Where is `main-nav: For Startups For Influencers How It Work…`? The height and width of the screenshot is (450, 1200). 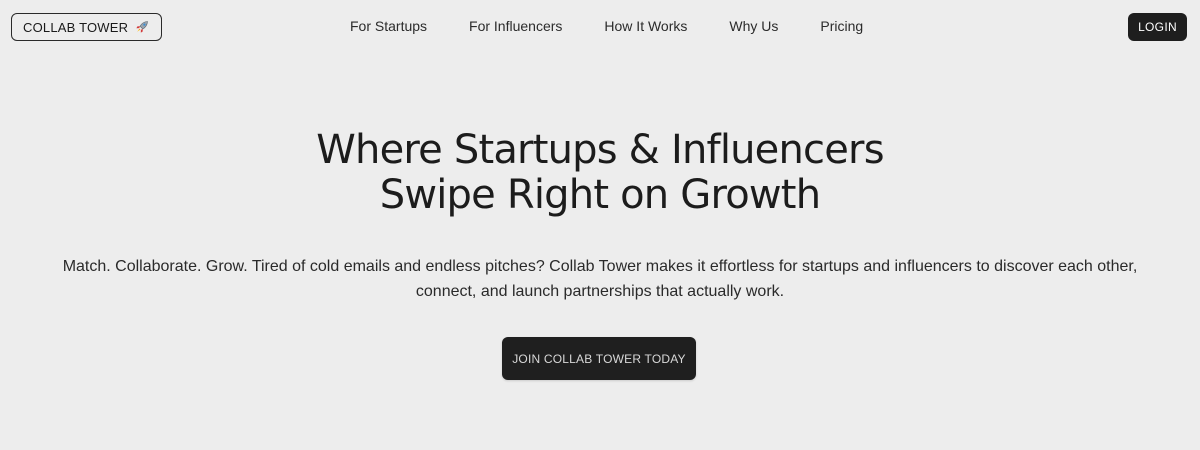 main-nav: For Startups For Influencers How It Work… is located at coordinates (627, 26).